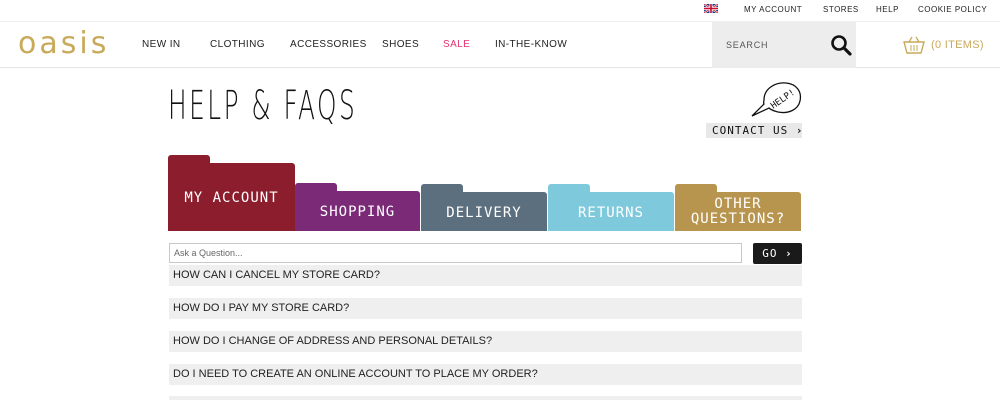 This screenshot has width=1000, height=400. Describe the element at coordinates (914, 45) in the screenshot. I see `basket-icon` at that location.